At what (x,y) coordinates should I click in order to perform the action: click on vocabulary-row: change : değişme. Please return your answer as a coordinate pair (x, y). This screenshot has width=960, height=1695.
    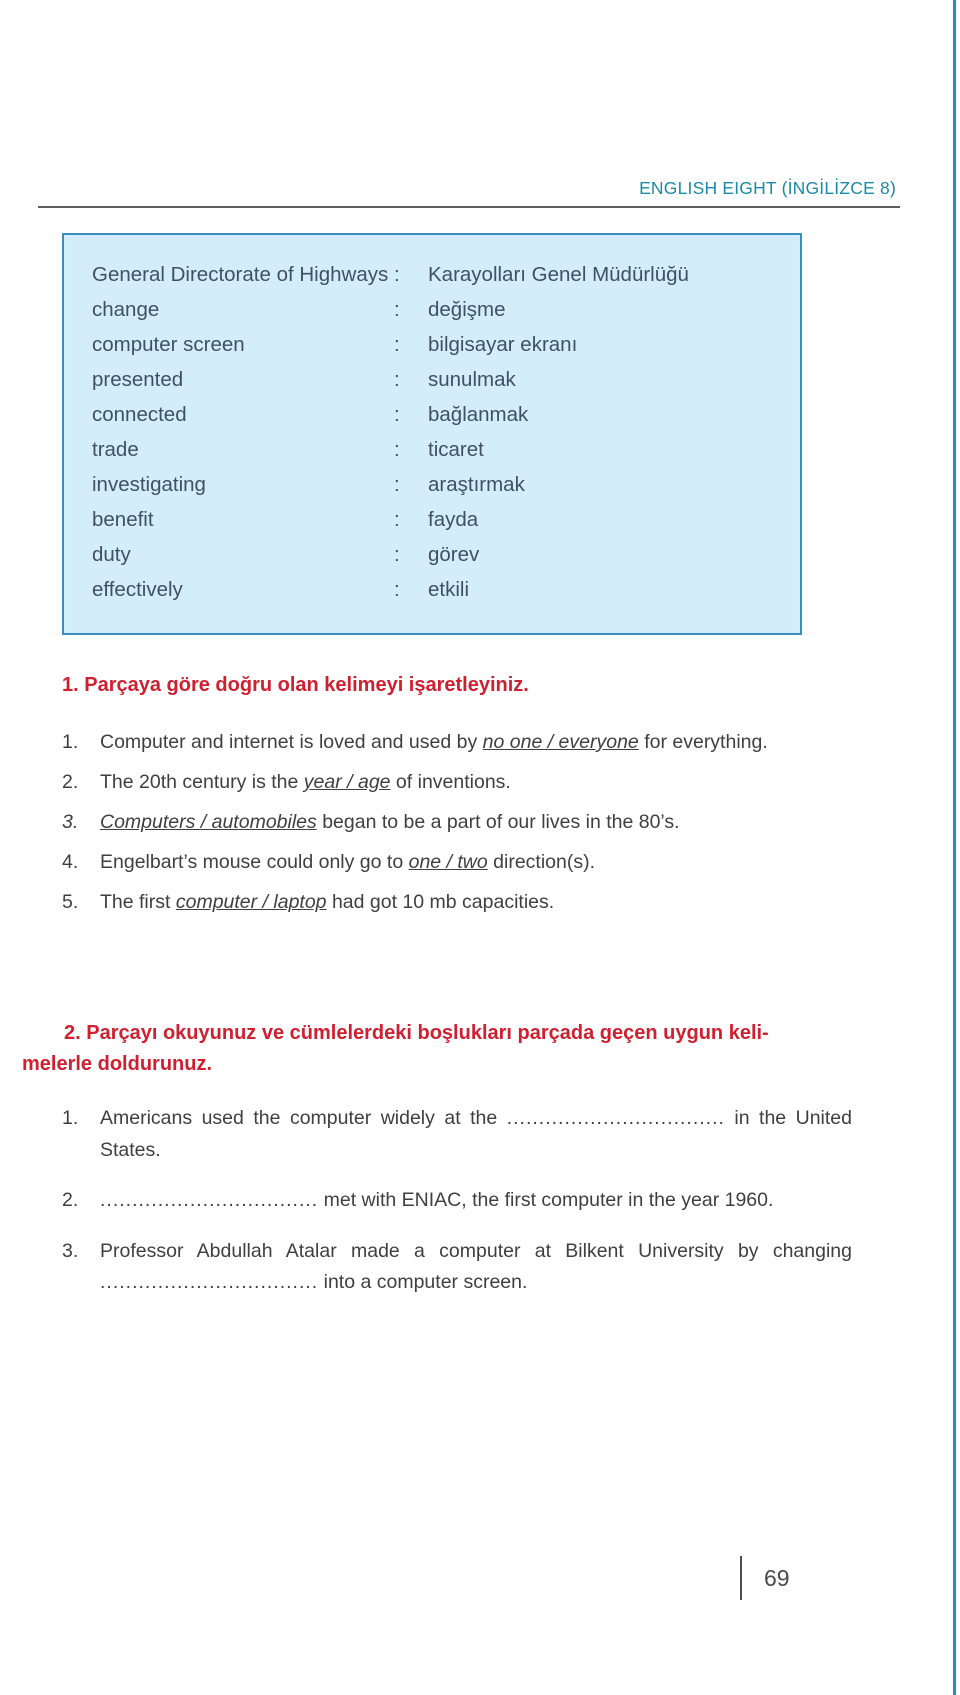
    Looking at the image, I should click on (432, 309).